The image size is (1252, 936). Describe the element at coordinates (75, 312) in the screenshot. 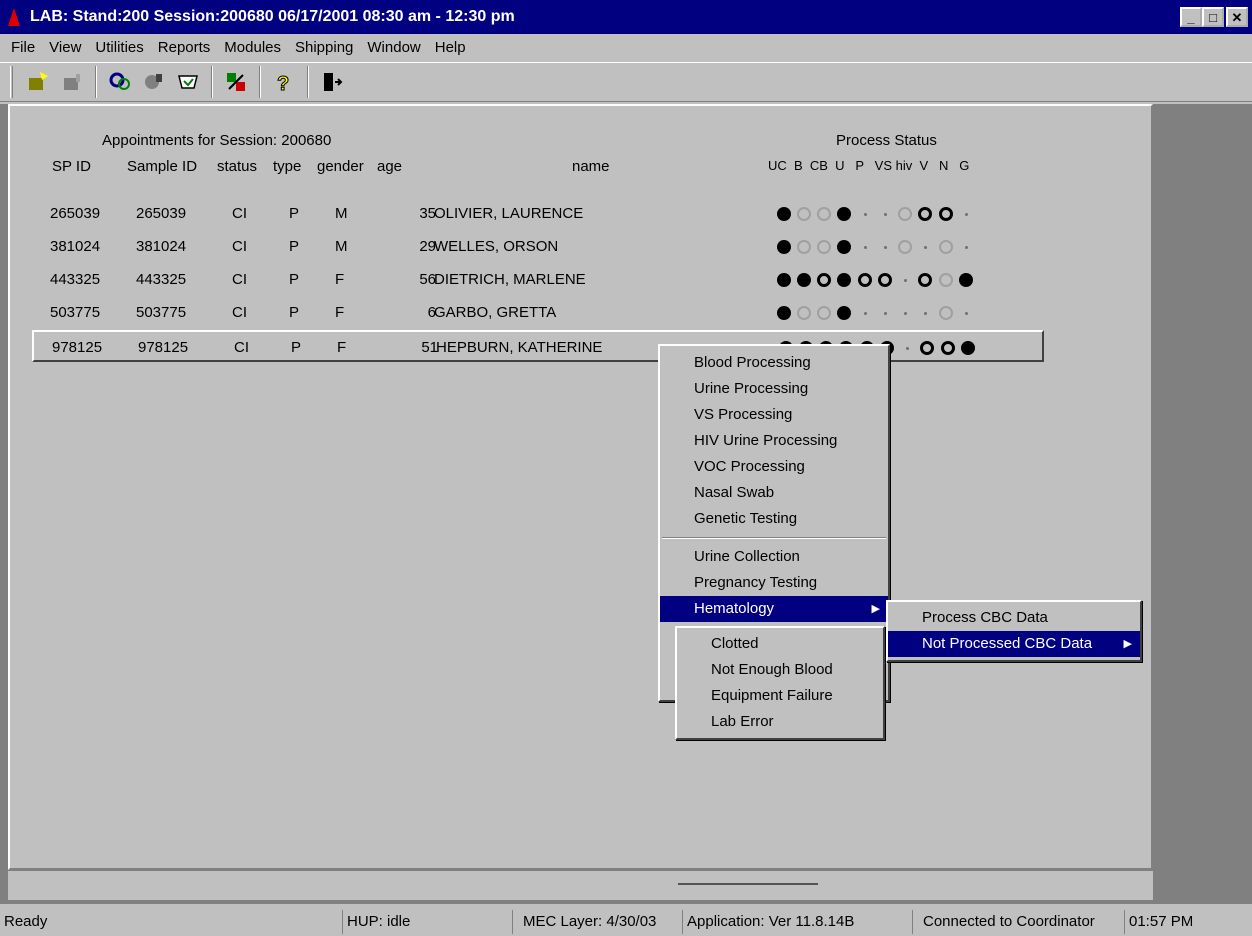

I see `cell-spid: 503775` at that location.